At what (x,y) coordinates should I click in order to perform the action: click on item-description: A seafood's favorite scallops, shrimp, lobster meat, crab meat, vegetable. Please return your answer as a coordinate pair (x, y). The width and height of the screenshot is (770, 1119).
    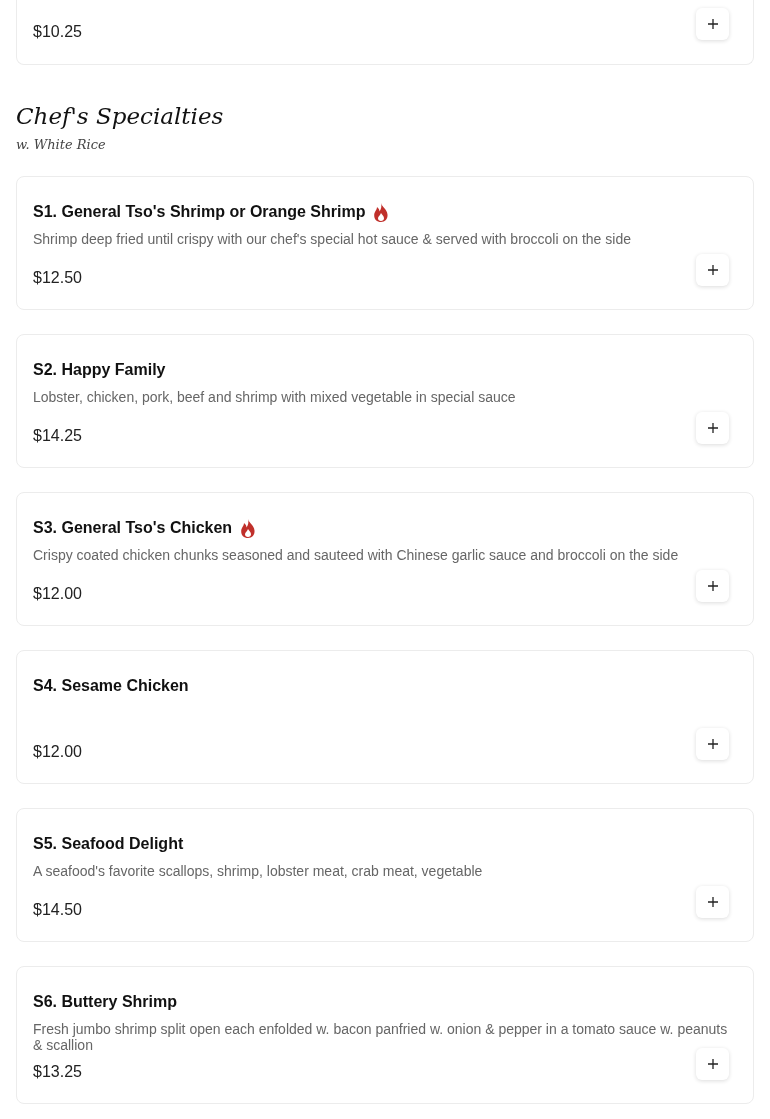
    Looking at the image, I should click on (258, 871).